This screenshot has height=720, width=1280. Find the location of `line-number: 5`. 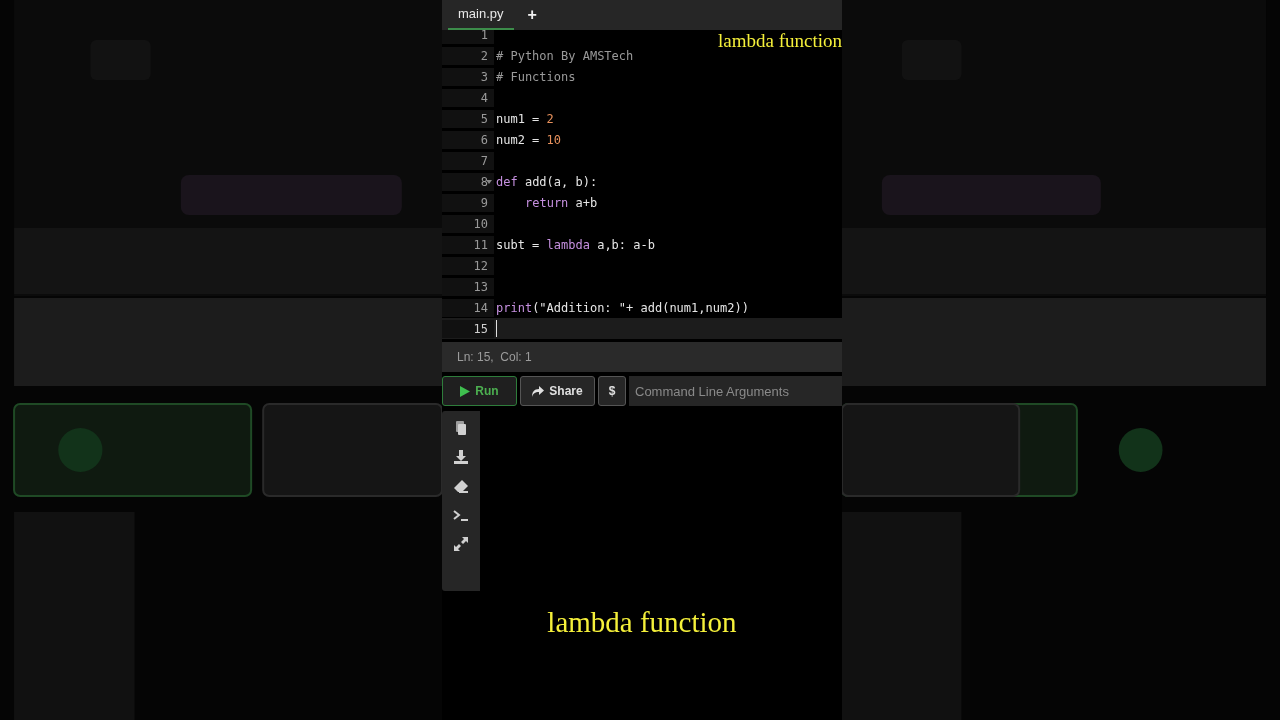

line-number: 5 is located at coordinates (484, 119).